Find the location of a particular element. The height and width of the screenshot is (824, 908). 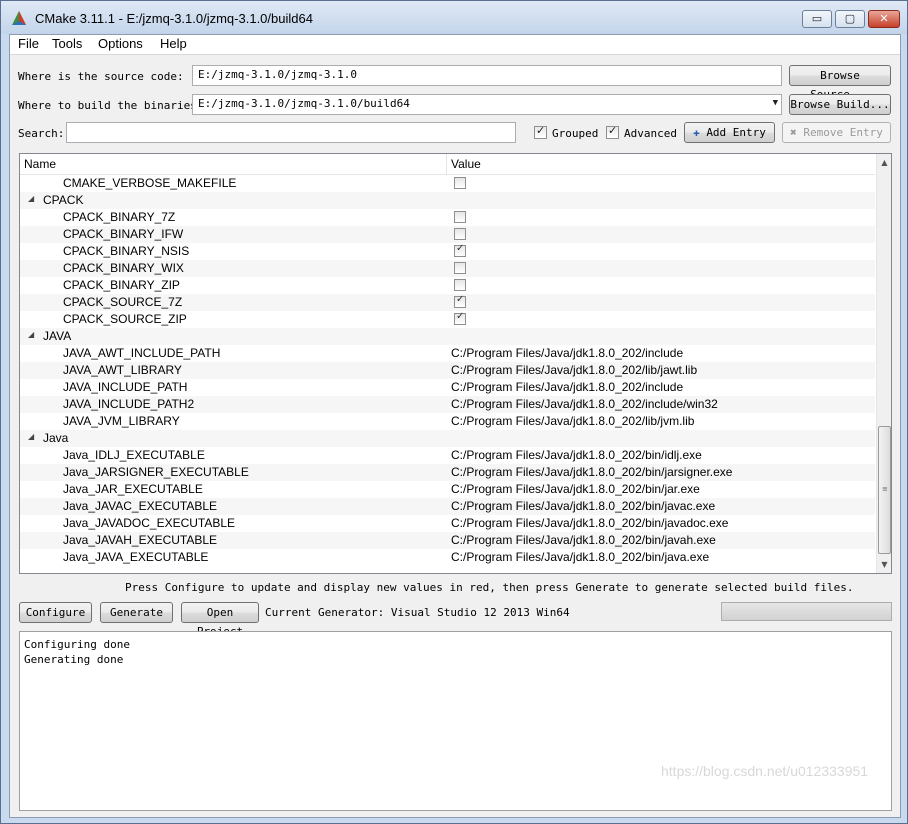

scroll-up-icon: ▲ is located at coordinates (884, 162).